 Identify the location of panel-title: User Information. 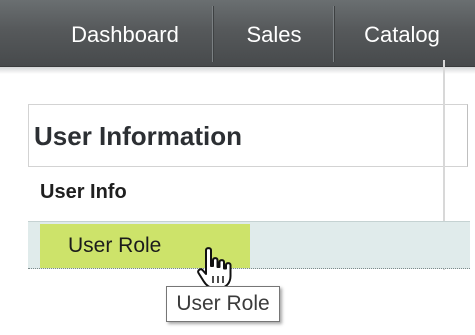
(138, 136).